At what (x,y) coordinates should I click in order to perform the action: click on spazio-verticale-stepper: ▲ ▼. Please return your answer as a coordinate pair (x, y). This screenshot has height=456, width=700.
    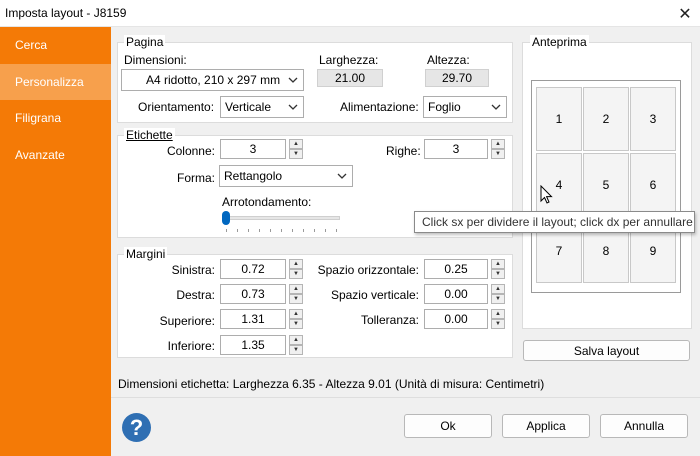
    Looking at the image, I should click on (498, 294).